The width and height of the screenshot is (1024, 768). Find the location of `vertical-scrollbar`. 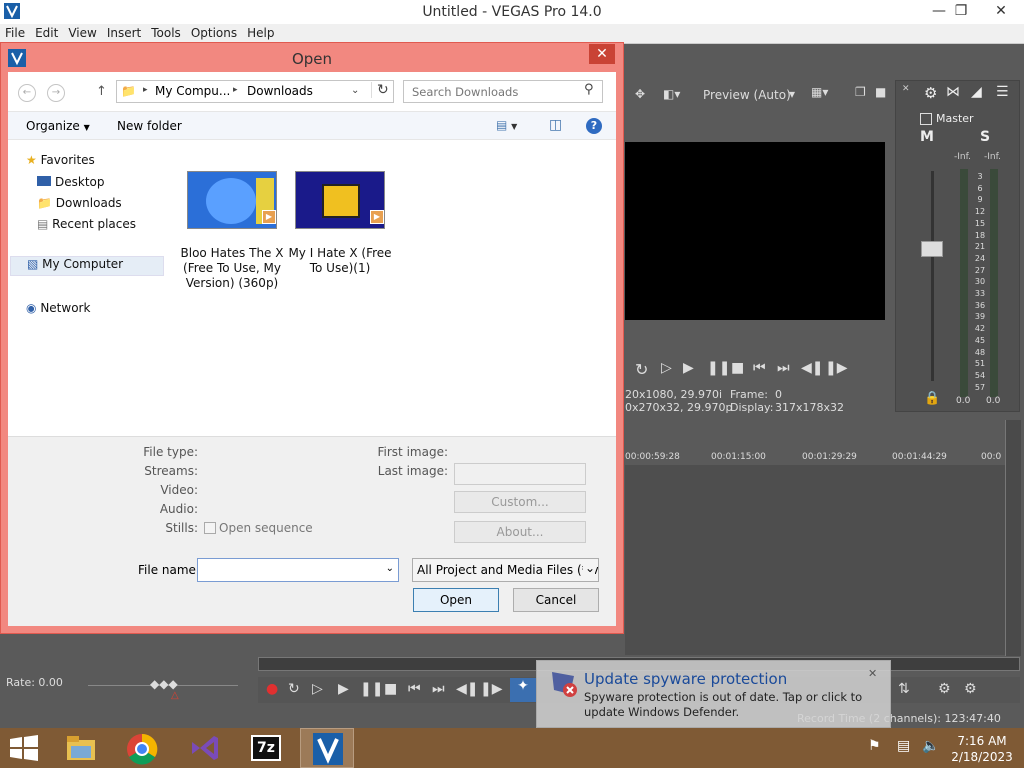

vertical-scrollbar is located at coordinates (1013, 538).